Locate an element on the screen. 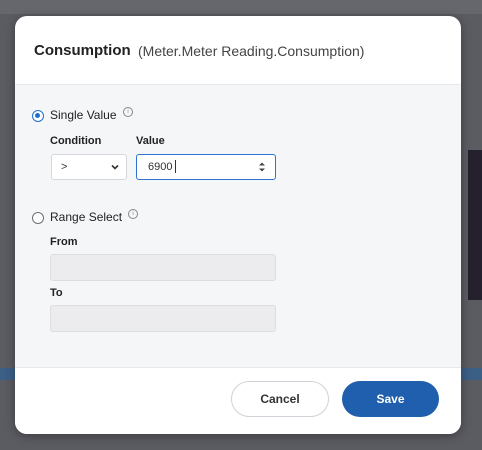  text-cursor is located at coordinates (175, 166).